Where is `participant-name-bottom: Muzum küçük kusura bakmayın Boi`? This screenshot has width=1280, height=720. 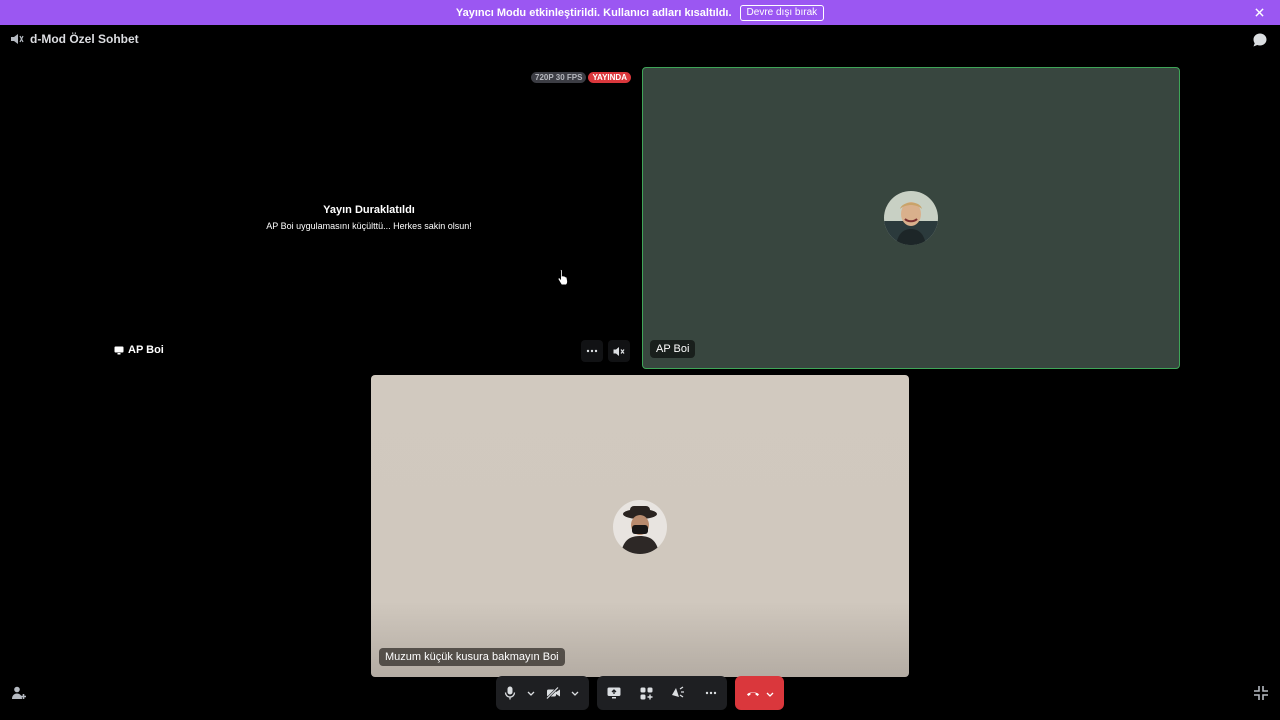
participant-name-bottom: Muzum küçük kusura bakmayın Boi is located at coordinates (472, 657).